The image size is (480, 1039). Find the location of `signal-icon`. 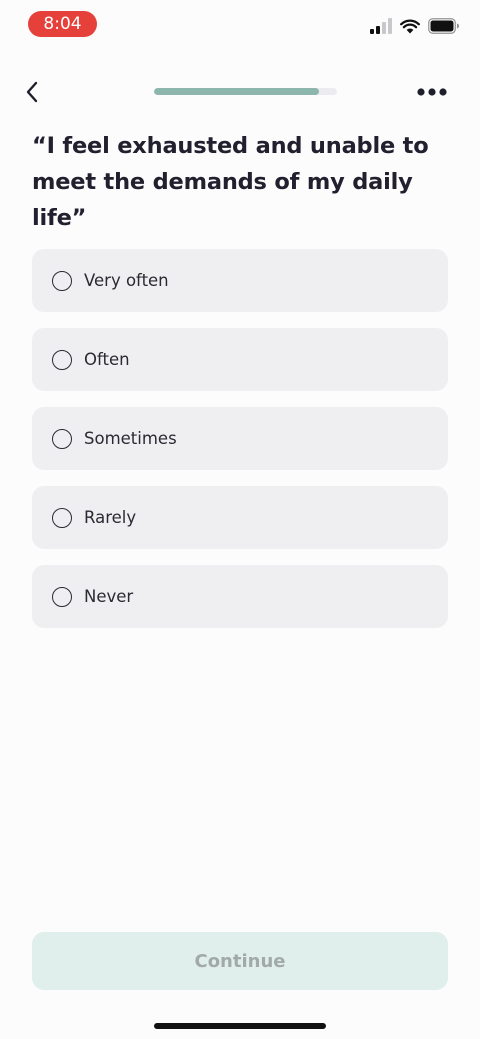

signal-icon is located at coordinates (381, 26).